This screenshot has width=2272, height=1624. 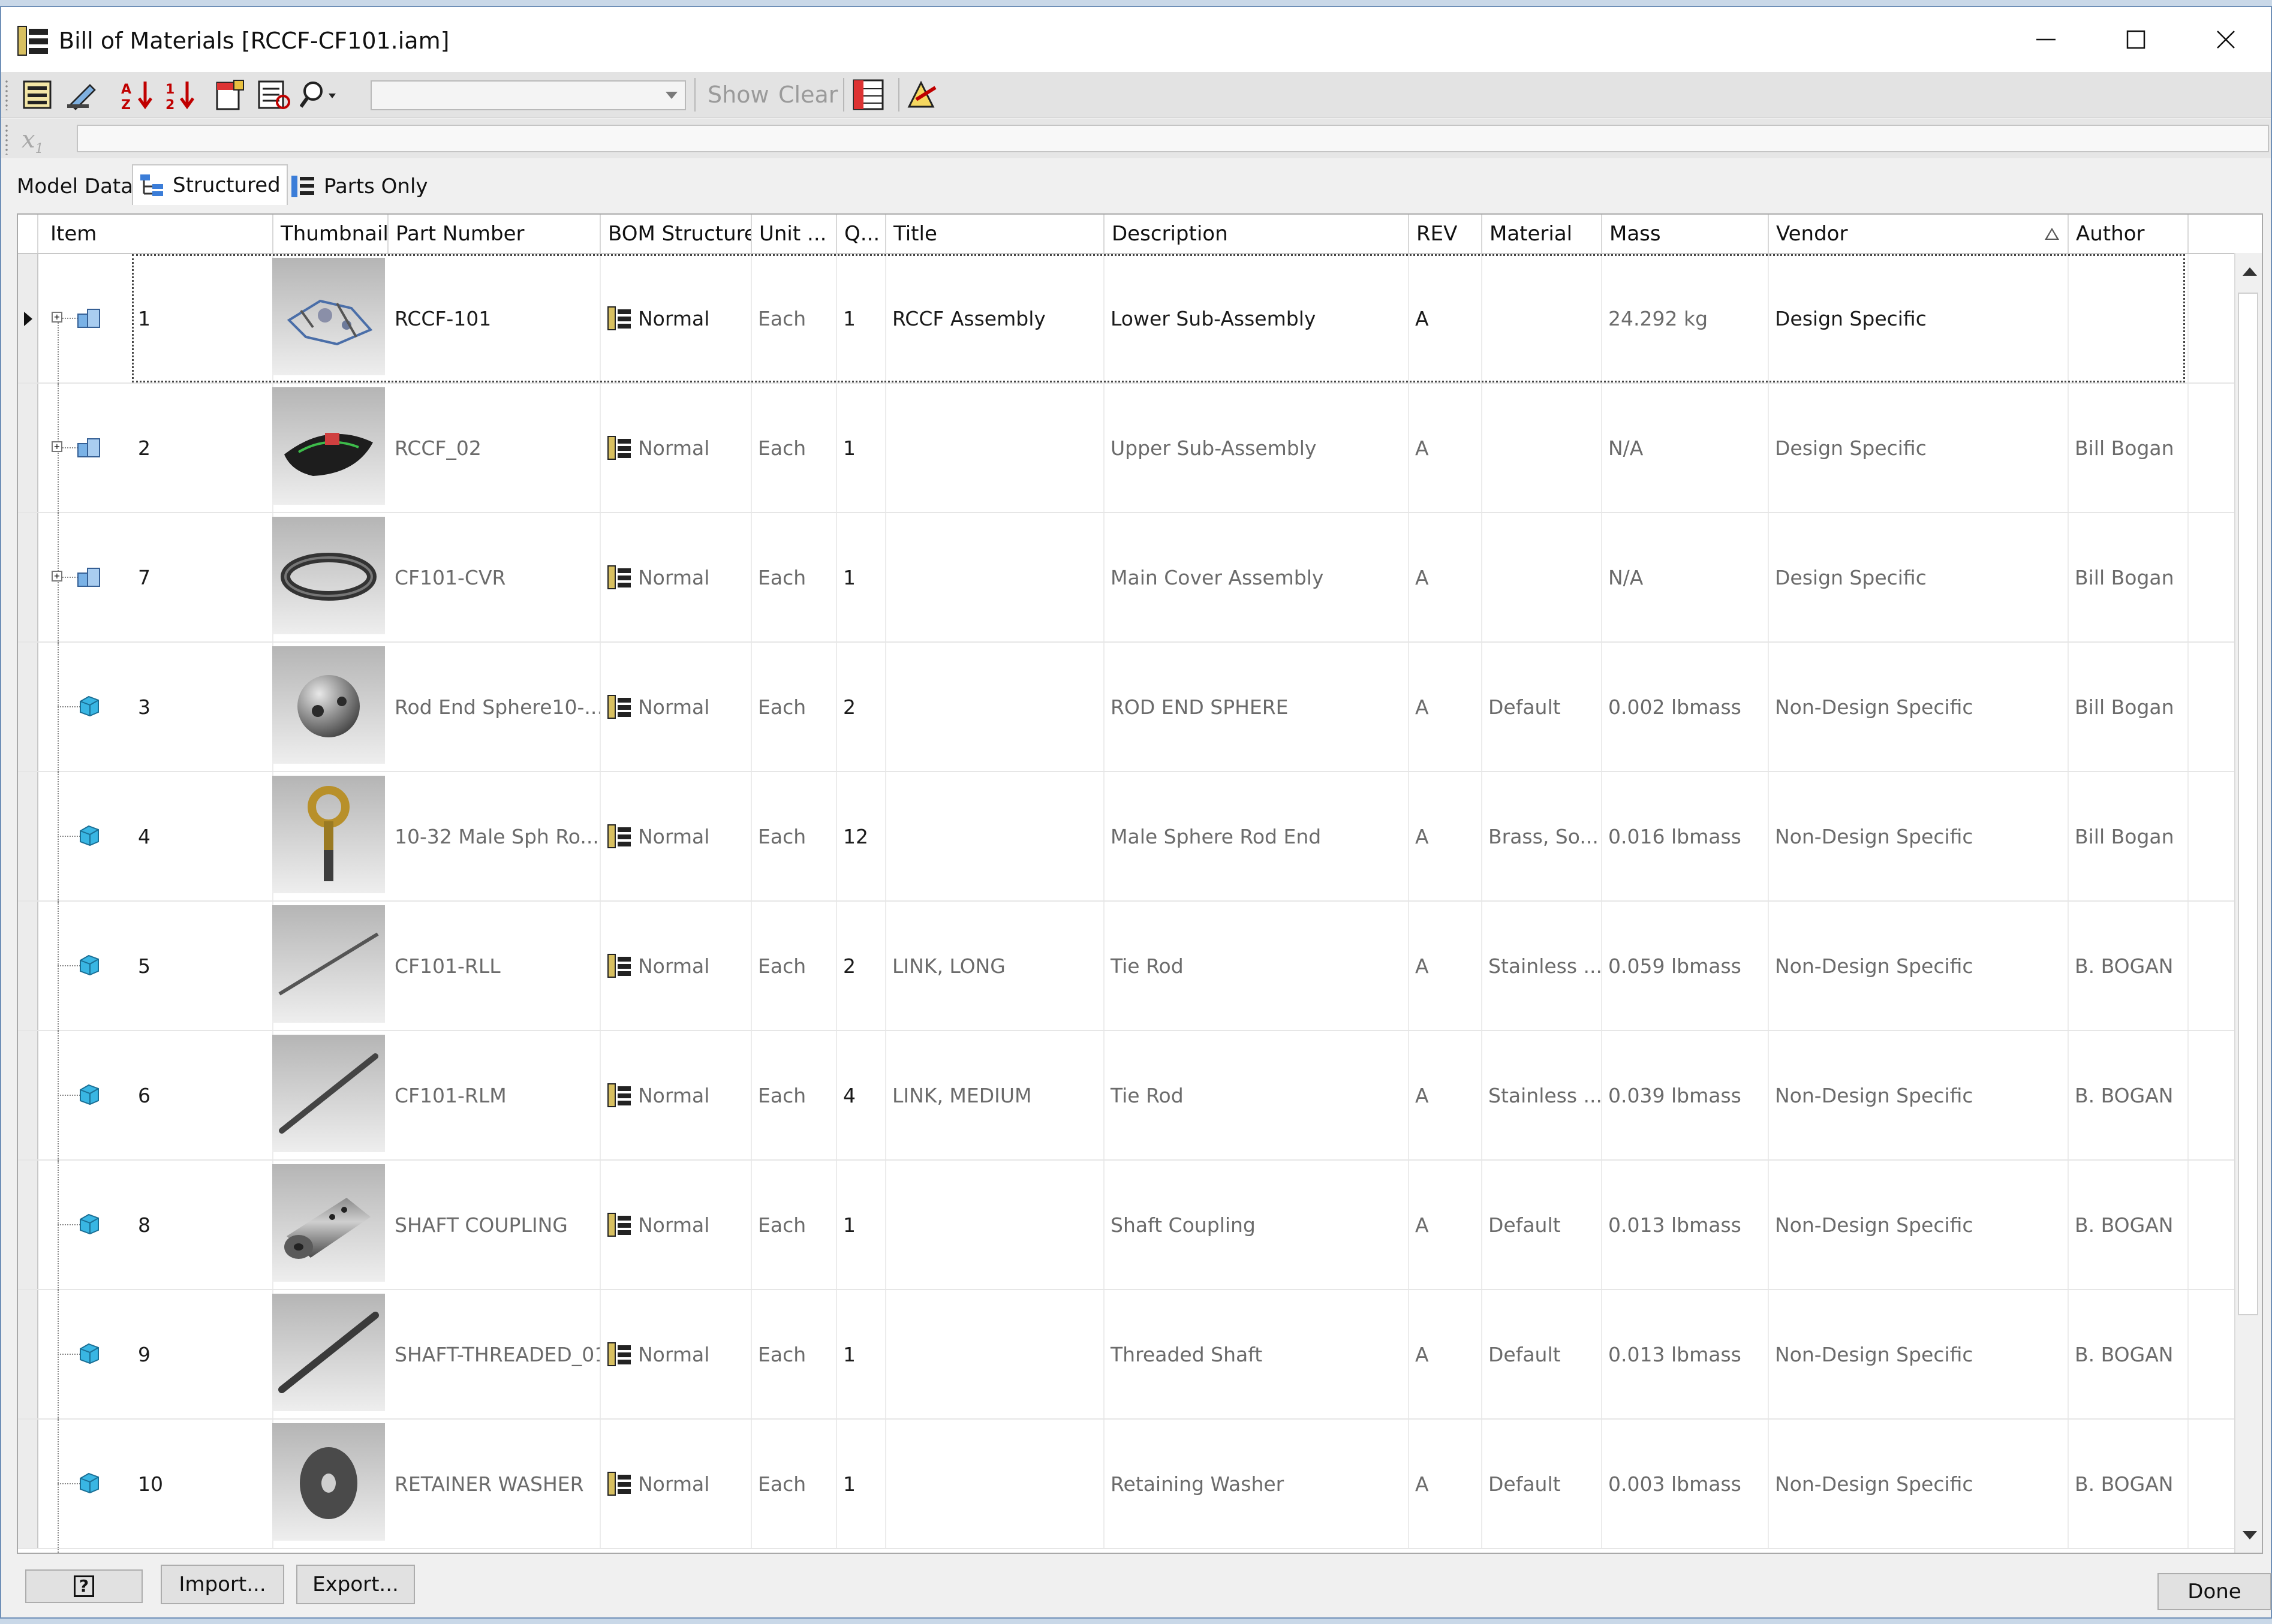 I want to click on upper-subassembly-thumbnail-image, so click(x=328, y=446).